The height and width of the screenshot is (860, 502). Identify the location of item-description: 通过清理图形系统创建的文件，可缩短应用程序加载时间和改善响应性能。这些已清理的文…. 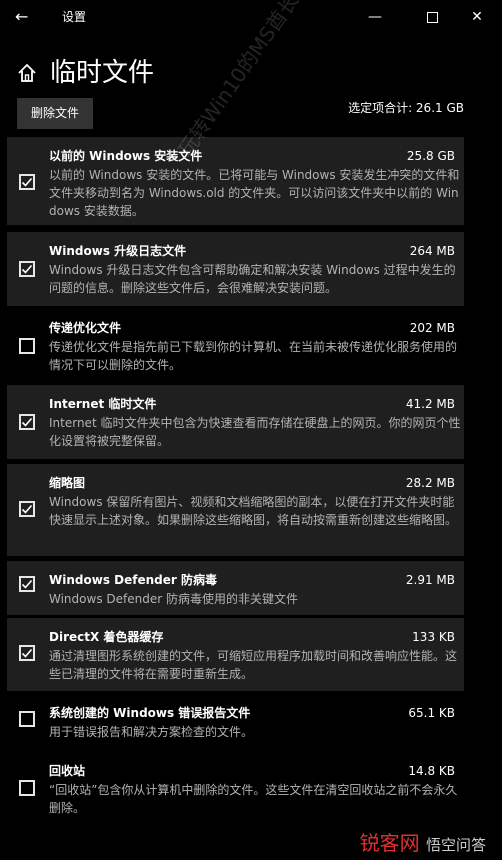
(253, 665).